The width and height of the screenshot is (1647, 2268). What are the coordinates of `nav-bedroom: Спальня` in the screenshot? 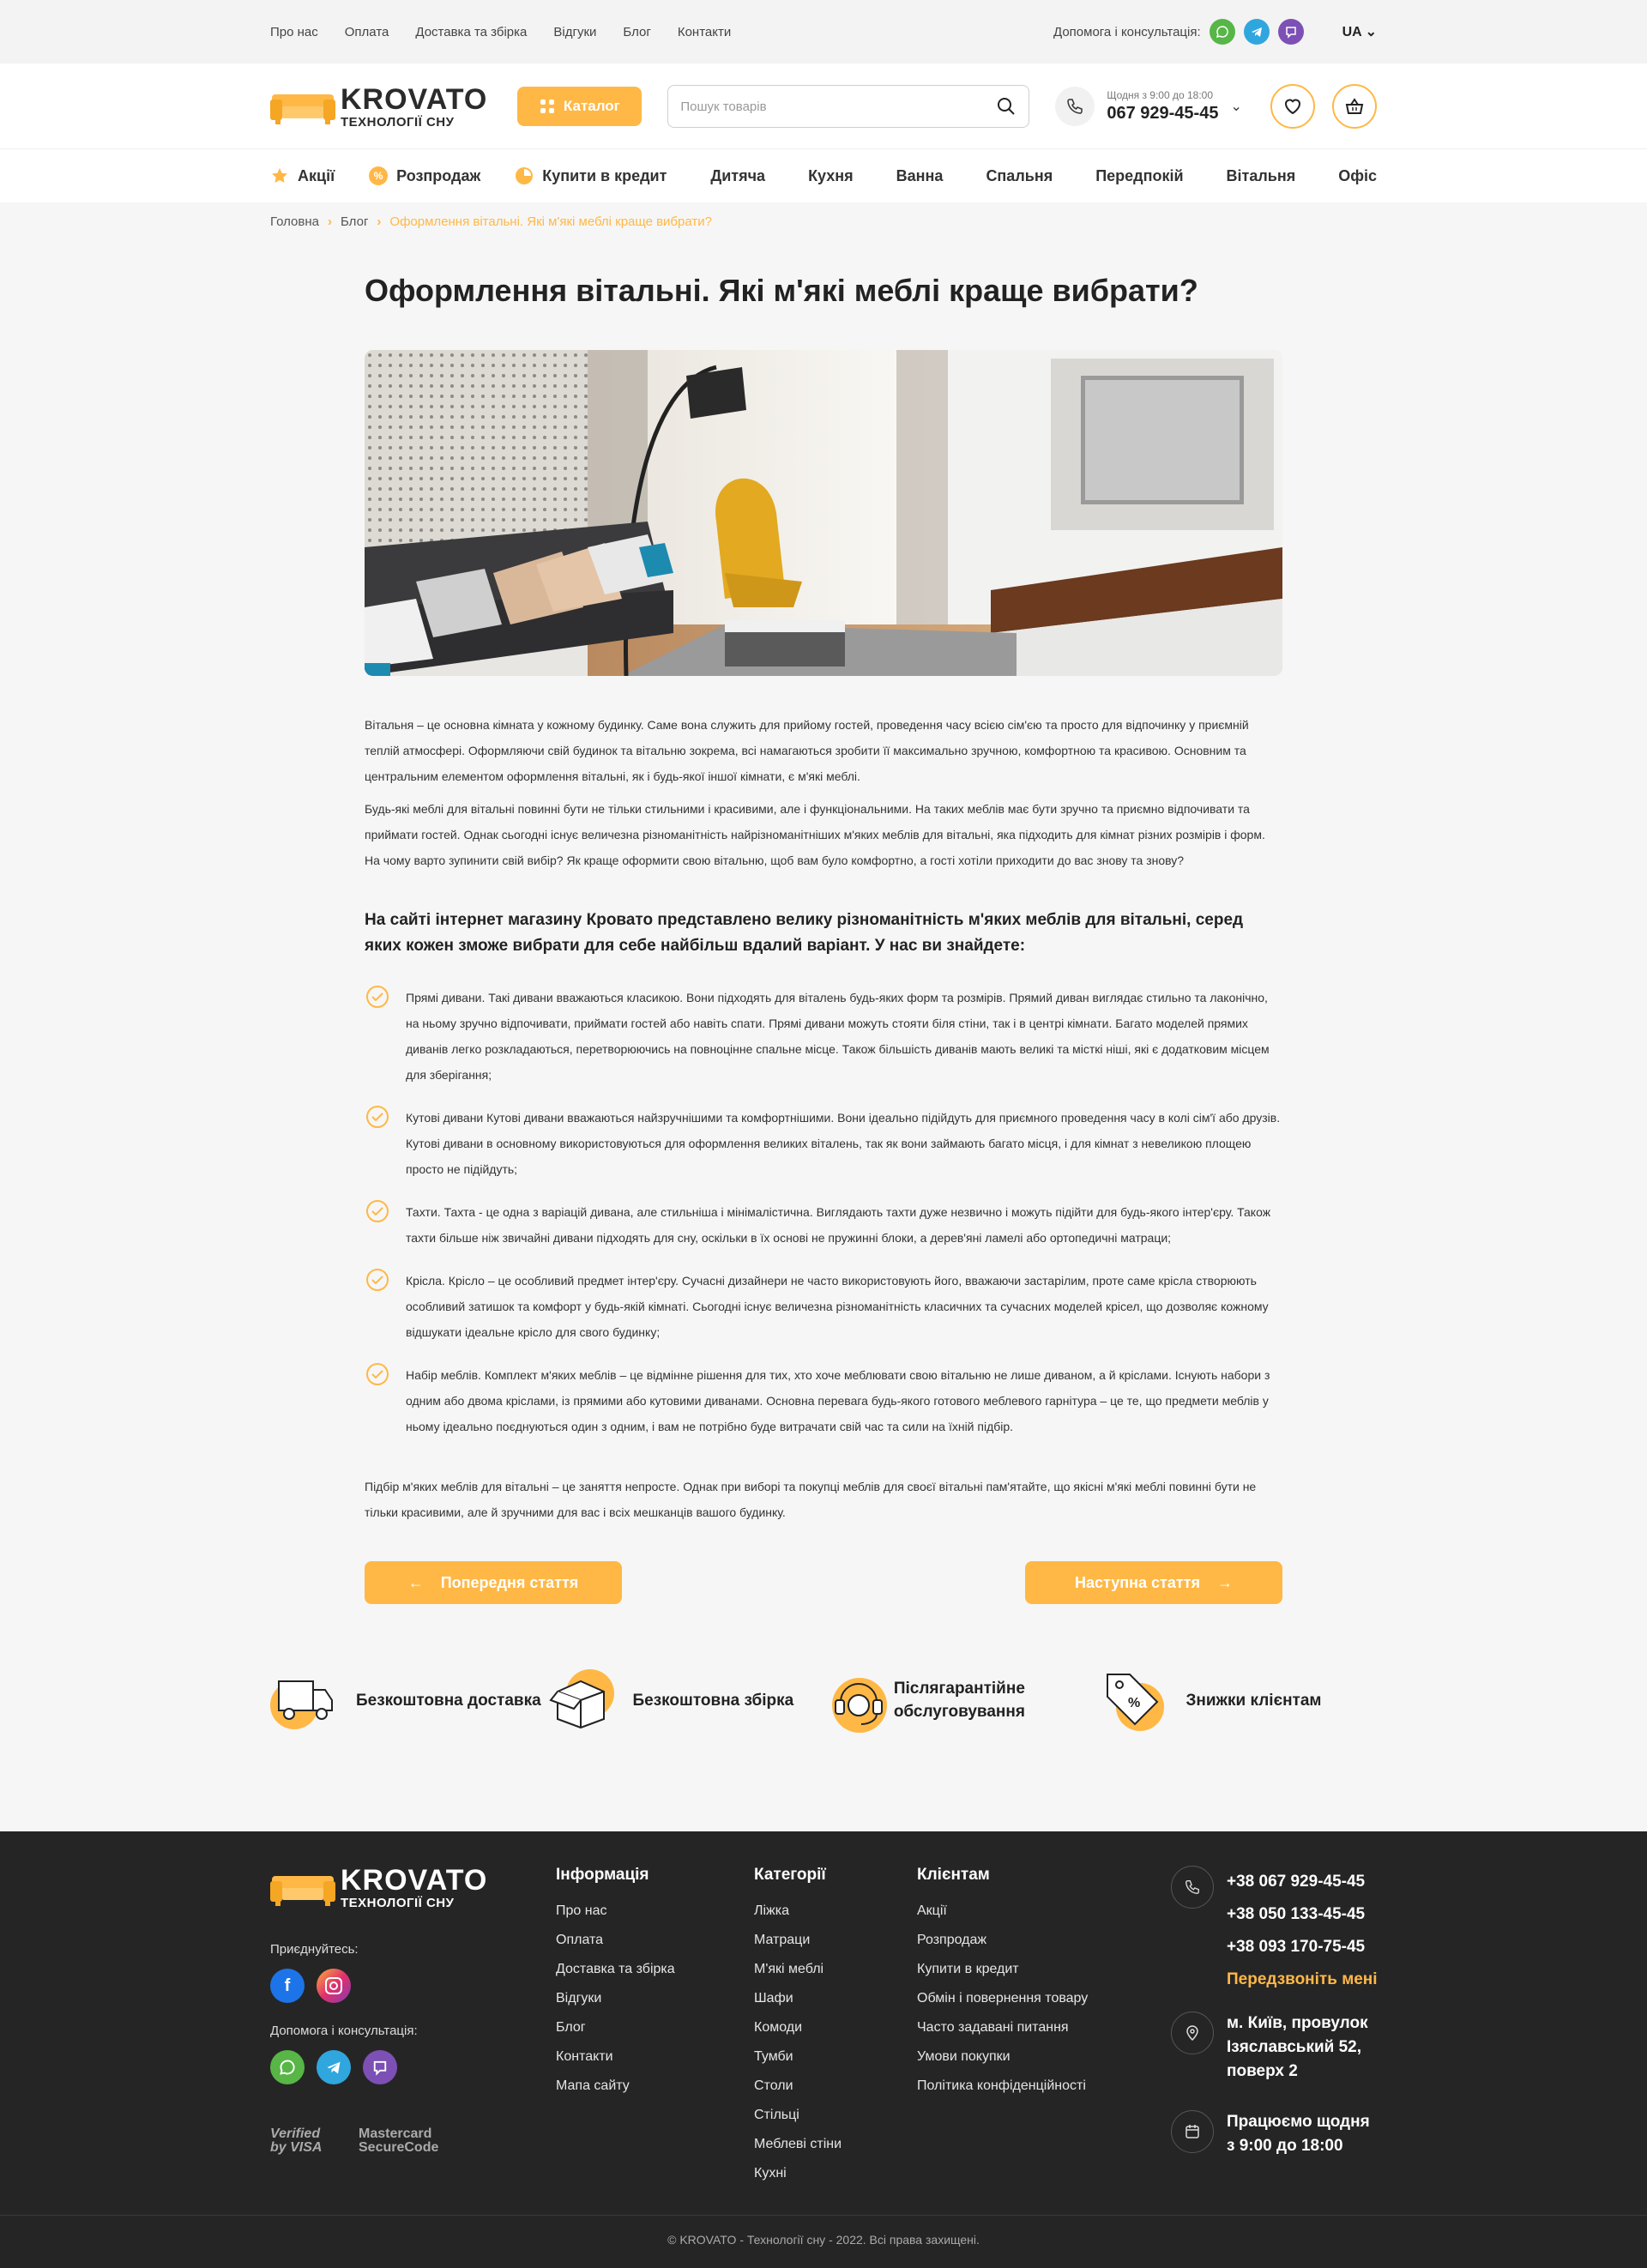 It's located at (1019, 176).